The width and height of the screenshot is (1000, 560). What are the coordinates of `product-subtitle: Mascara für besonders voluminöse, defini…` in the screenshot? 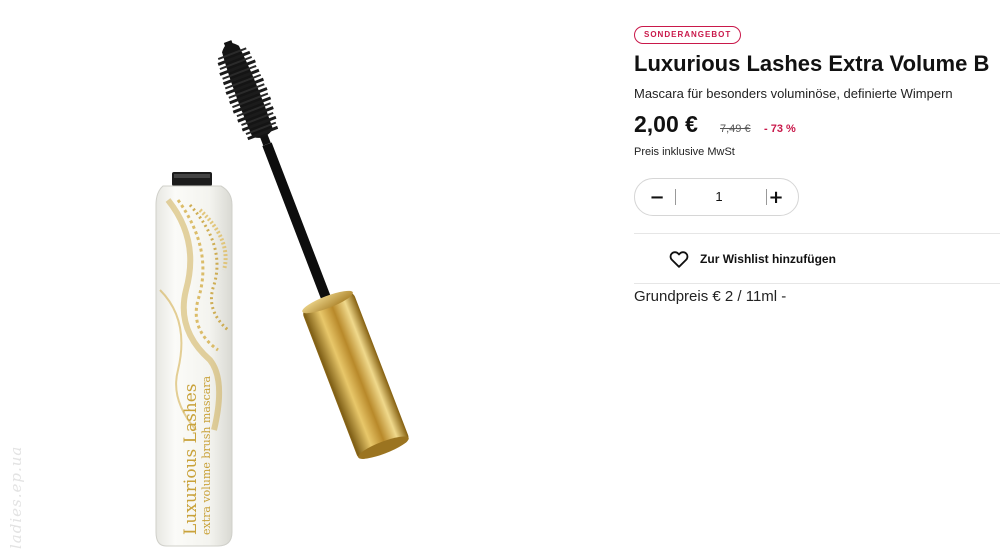 It's located at (793, 93).